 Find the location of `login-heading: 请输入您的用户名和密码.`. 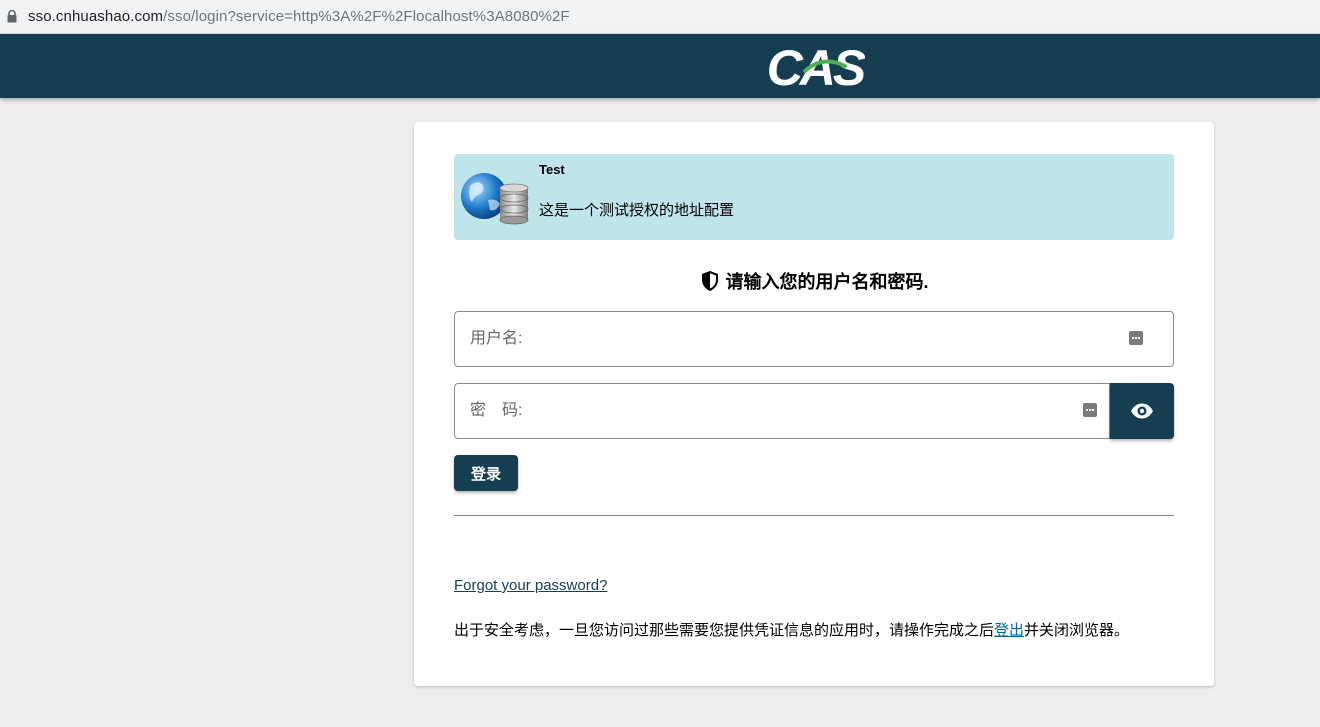

login-heading: 请输入您的用户名和密码. is located at coordinates (814, 281).